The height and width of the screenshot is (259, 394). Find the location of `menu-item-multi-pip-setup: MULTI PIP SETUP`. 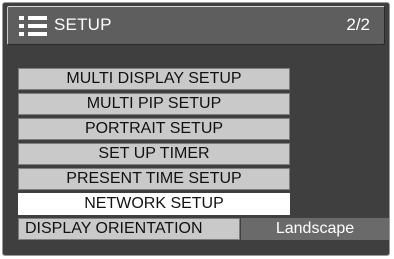

menu-item-multi-pip-setup: MULTI PIP SETUP is located at coordinates (154, 104).